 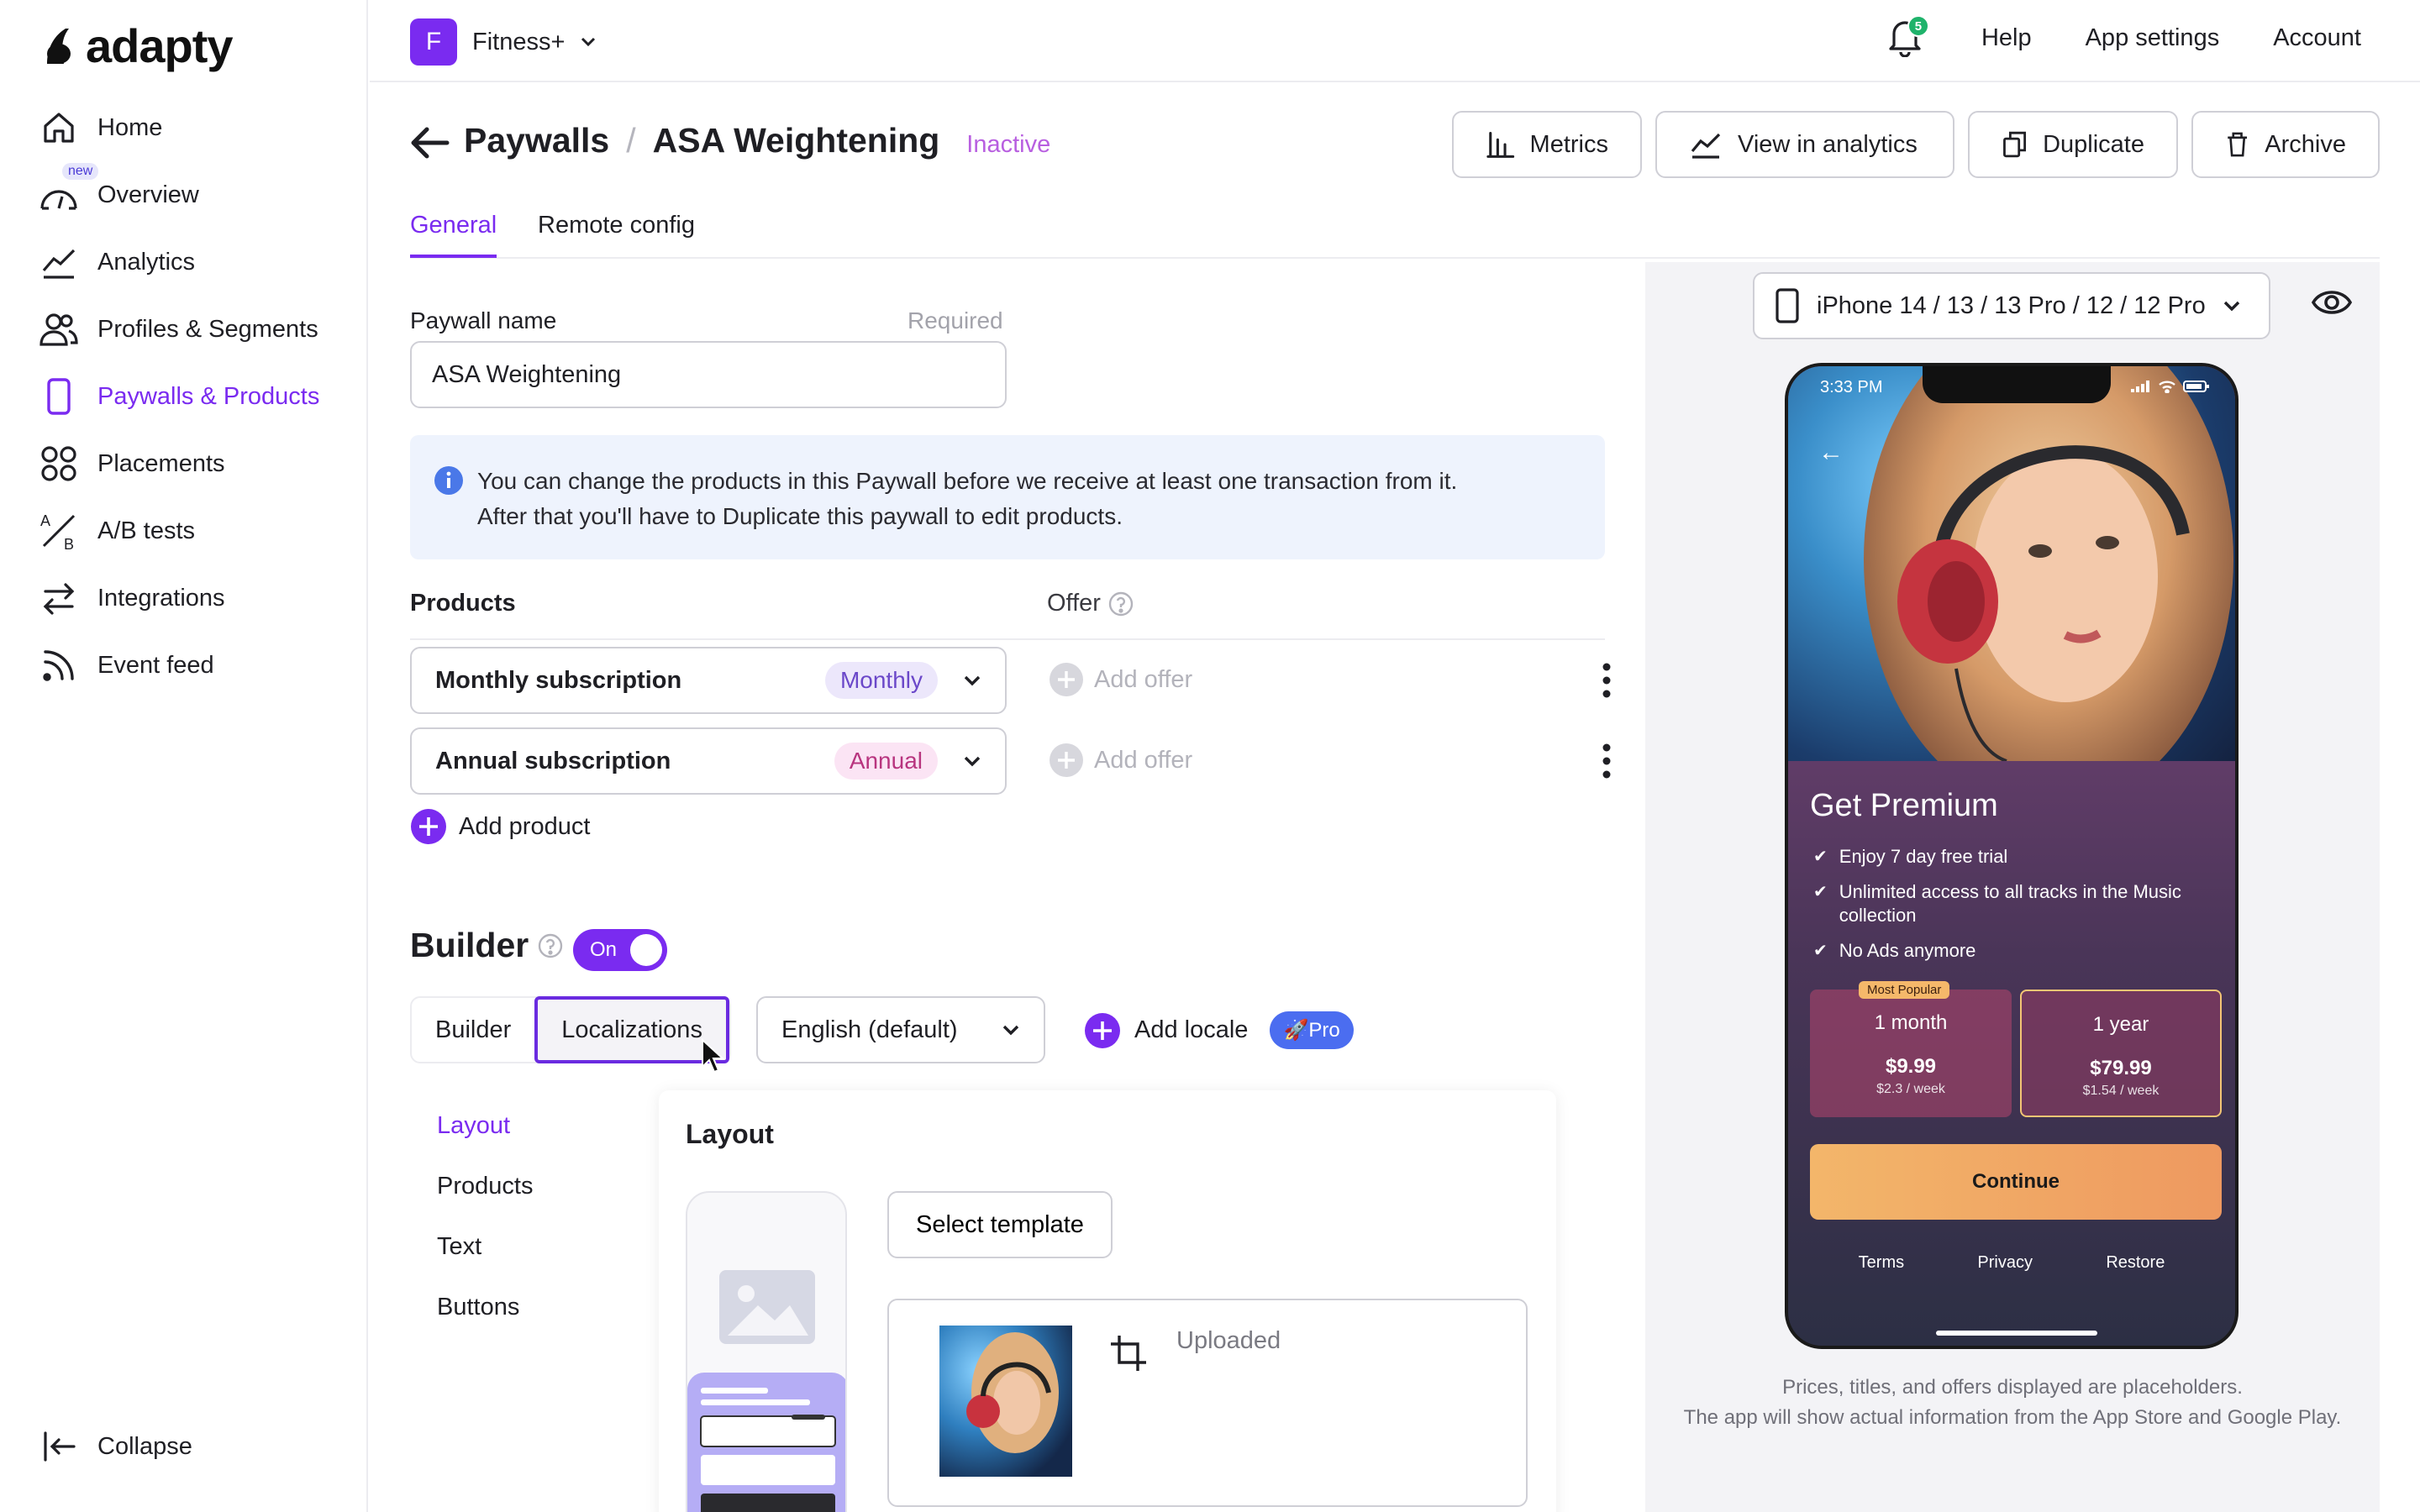 What do you see at coordinates (616, 233) in the screenshot?
I see `tab-remote-config: Remote config` at bounding box center [616, 233].